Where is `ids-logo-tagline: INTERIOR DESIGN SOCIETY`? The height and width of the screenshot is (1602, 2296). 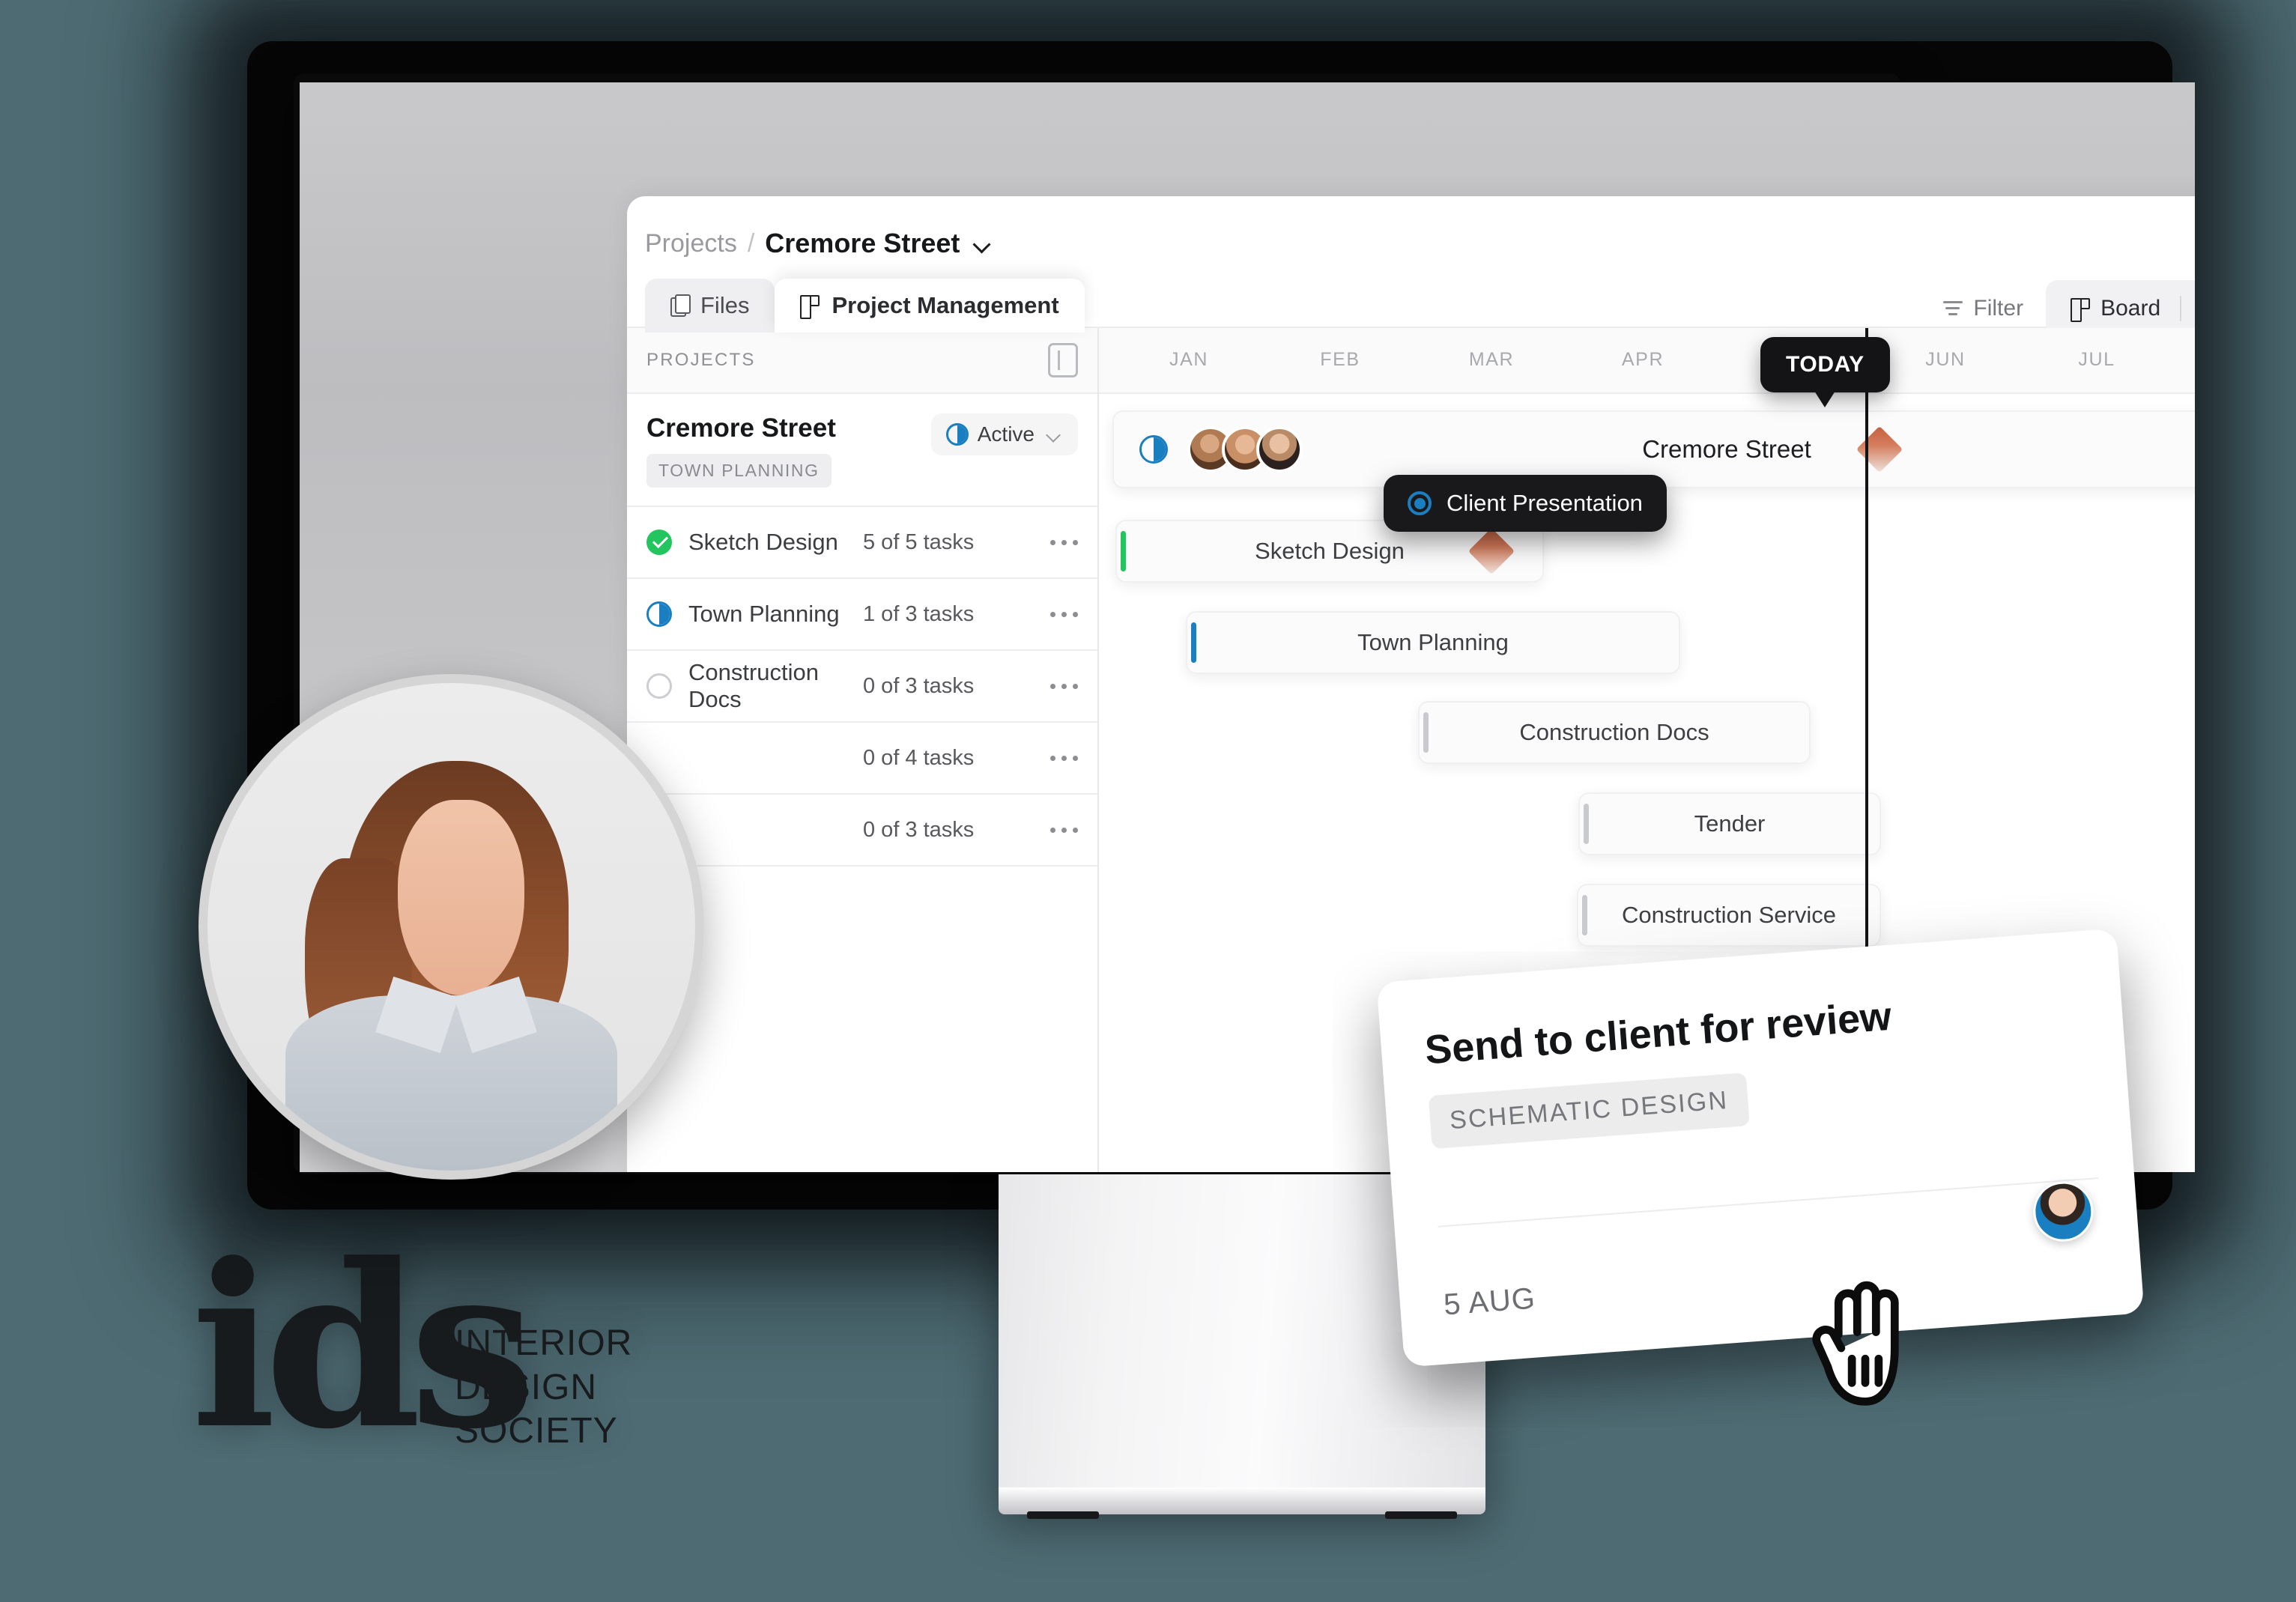
ids-logo-tagline: INTERIOR DESIGN SOCIETY is located at coordinates (543, 1388).